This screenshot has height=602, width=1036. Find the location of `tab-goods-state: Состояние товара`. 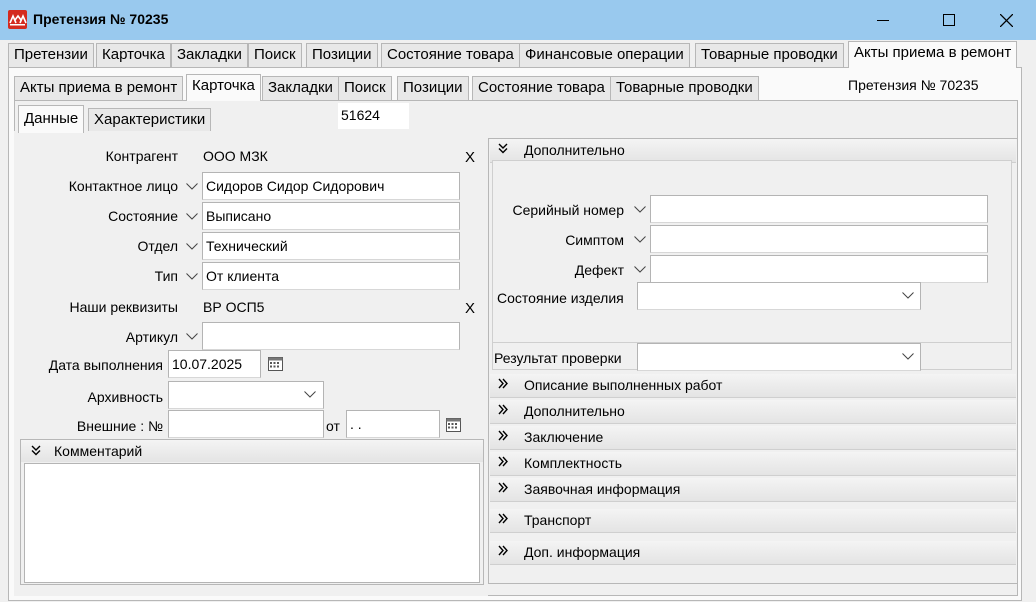

tab-goods-state: Состояние товара is located at coordinates (450, 55).